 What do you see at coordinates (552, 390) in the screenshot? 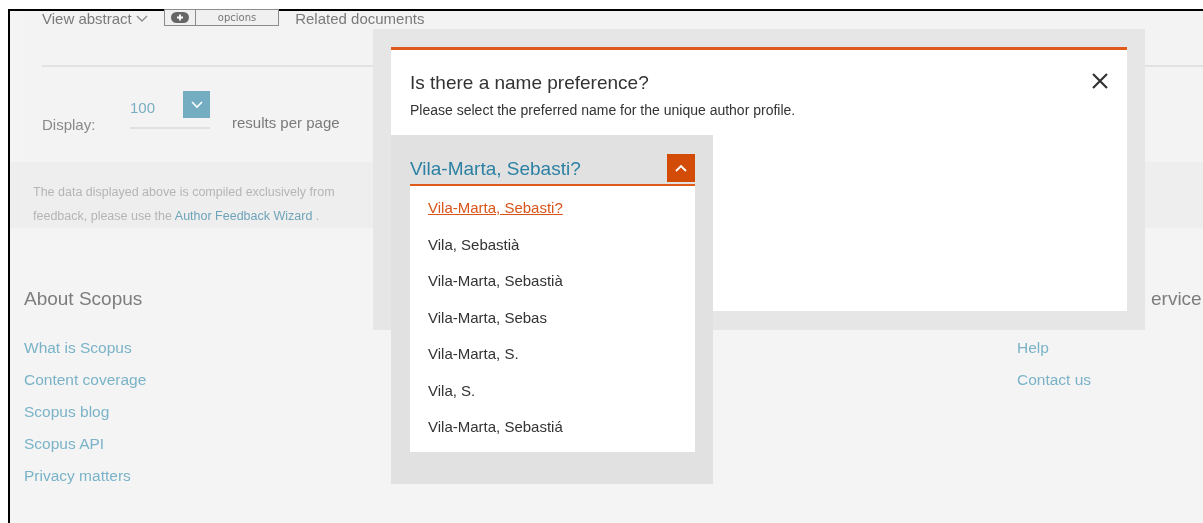
I see `name-option: Vila, S.` at bounding box center [552, 390].